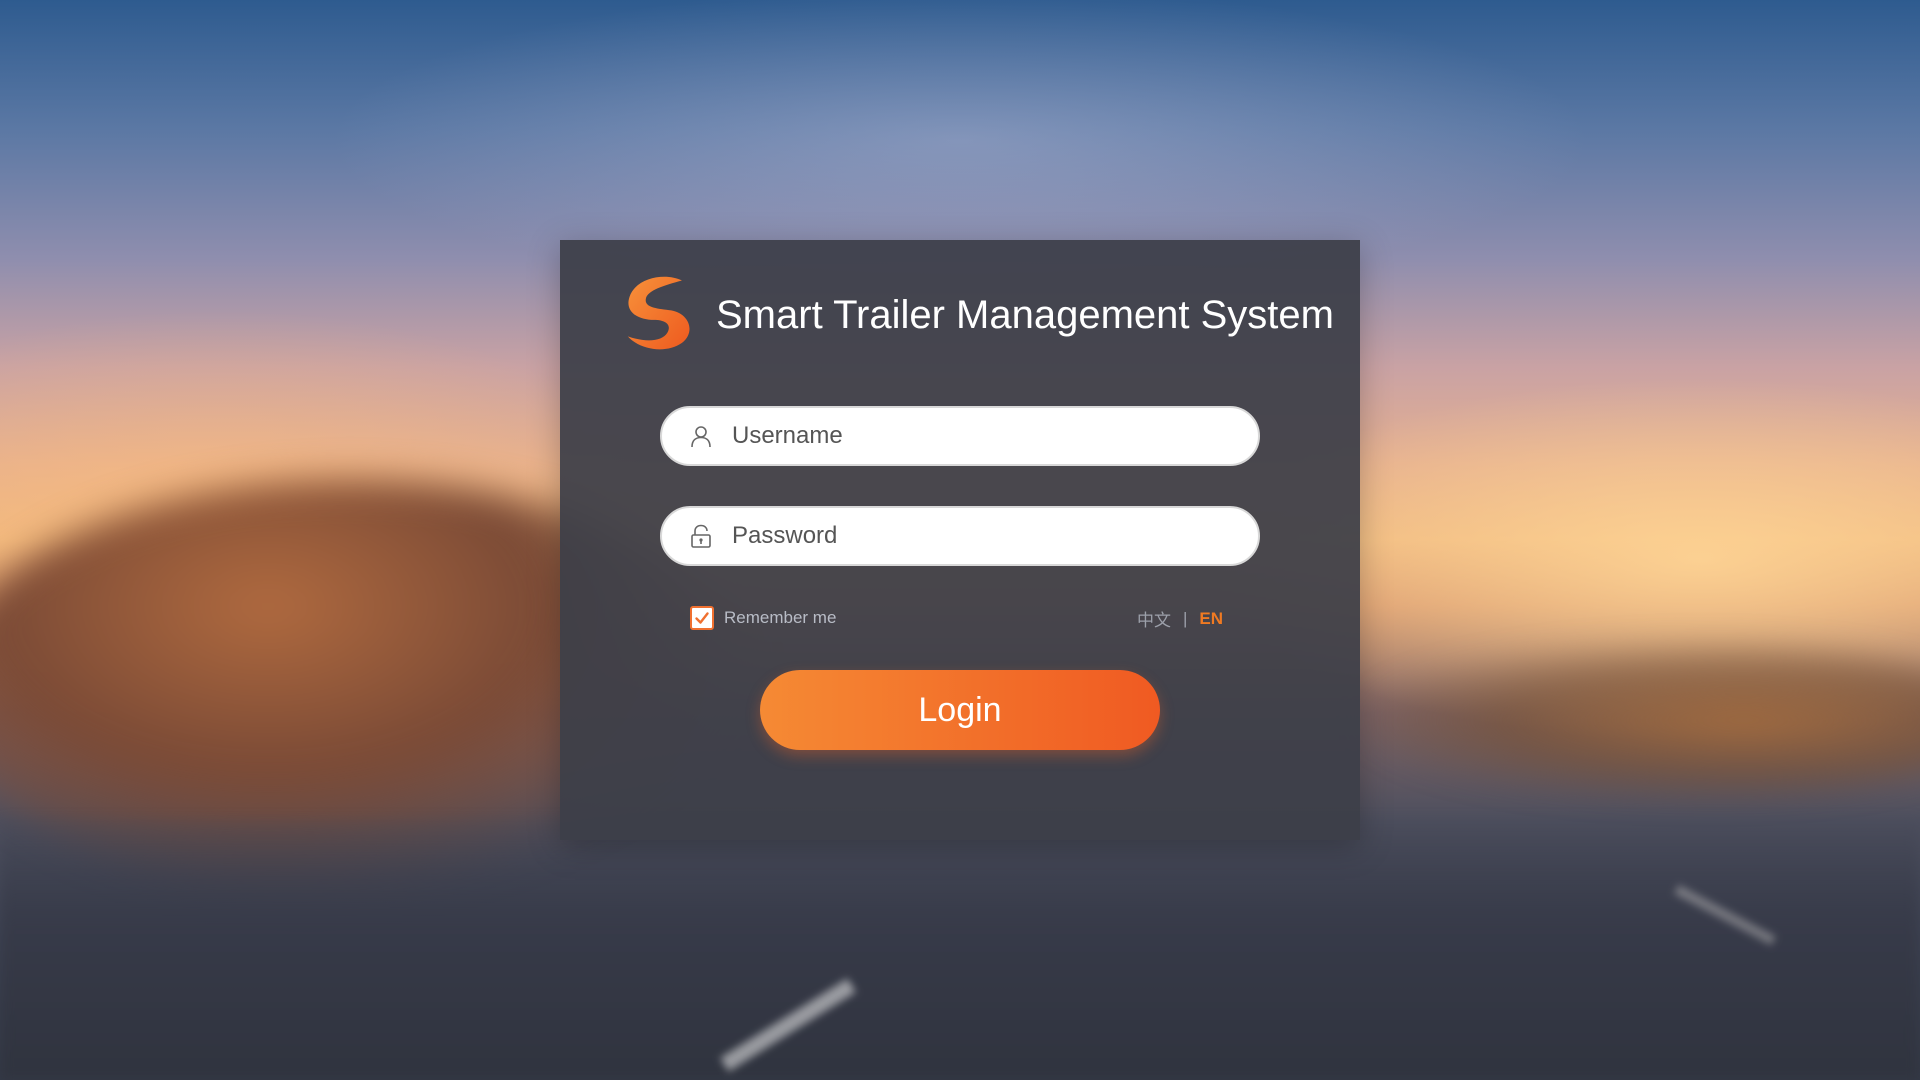 The height and width of the screenshot is (1080, 1920). I want to click on checkmark-icon, so click(702, 618).